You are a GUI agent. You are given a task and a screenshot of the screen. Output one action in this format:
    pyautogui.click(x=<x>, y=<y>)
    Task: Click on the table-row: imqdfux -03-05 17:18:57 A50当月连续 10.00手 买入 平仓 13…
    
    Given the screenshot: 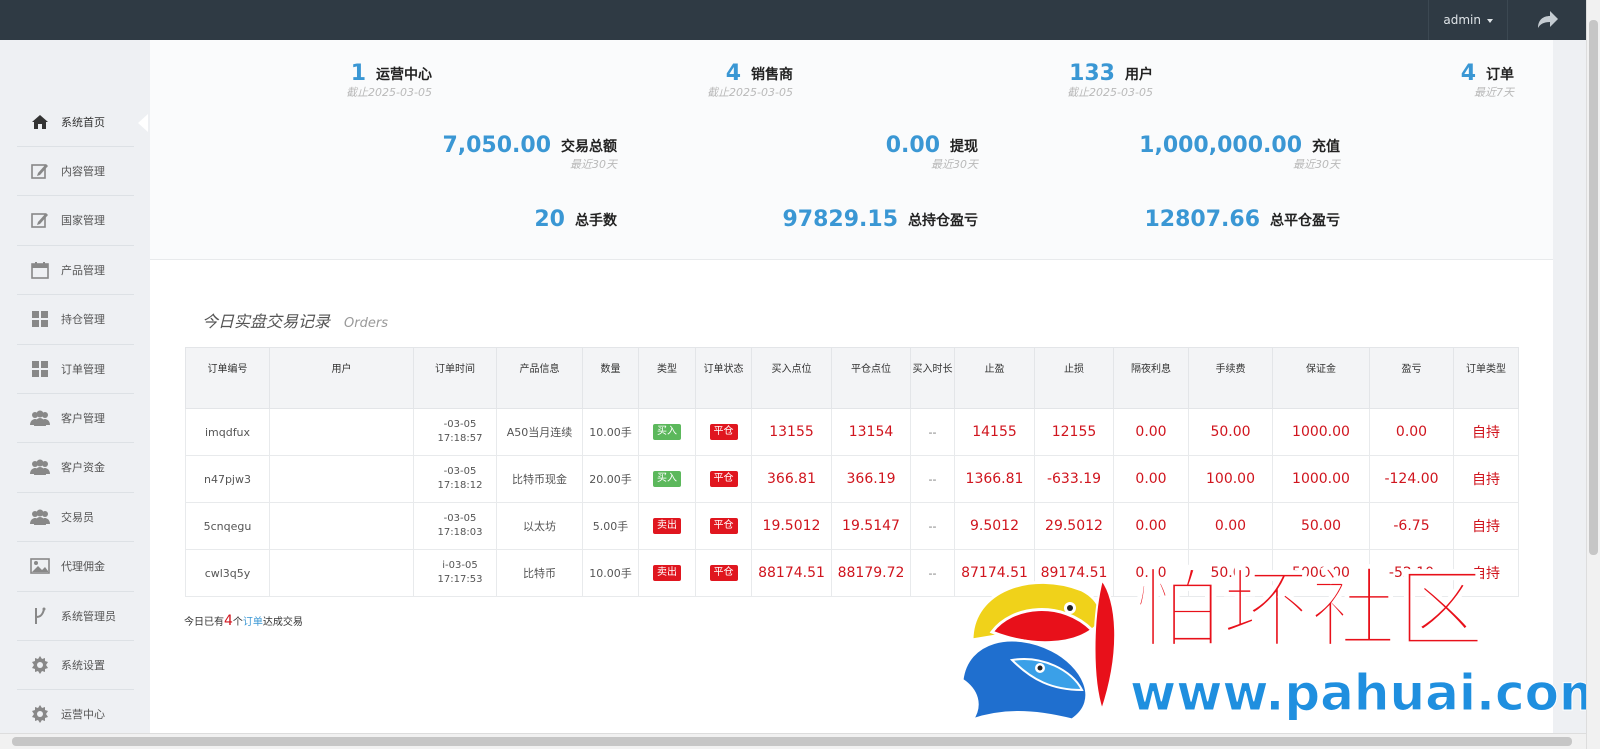 What is the action you would take?
    pyautogui.click(x=852, y=432)
    